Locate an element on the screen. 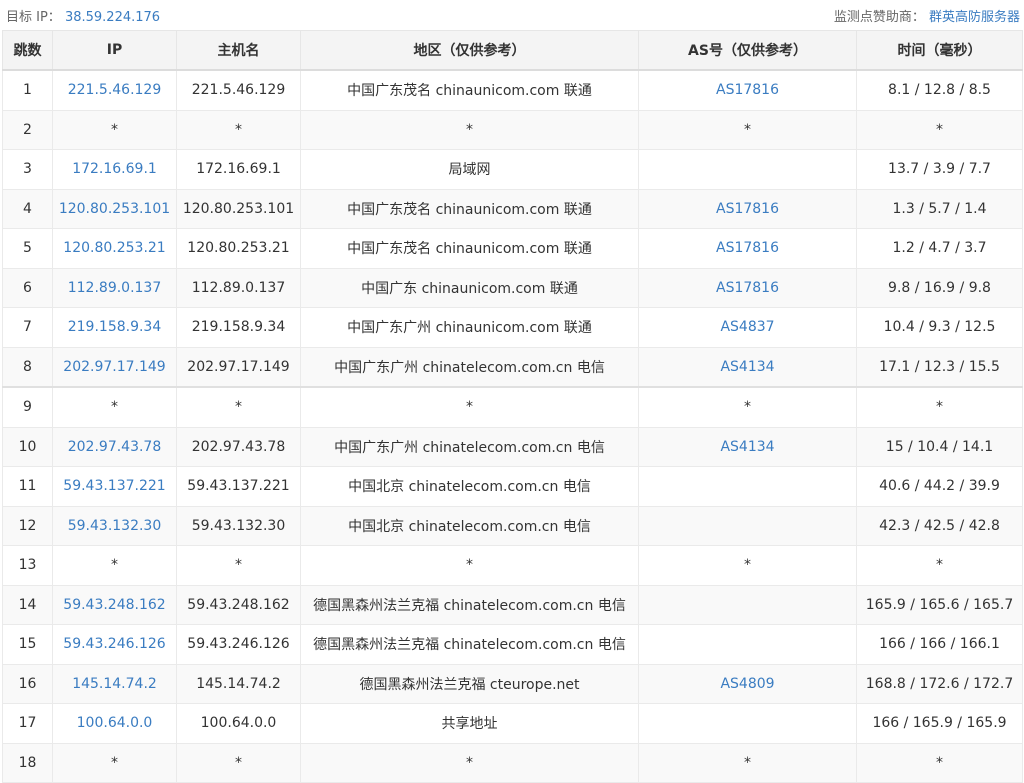 This screenshot has height=783, width=1024. ip-cell: 202.97.17.149 is located at coordinates (114, 367).